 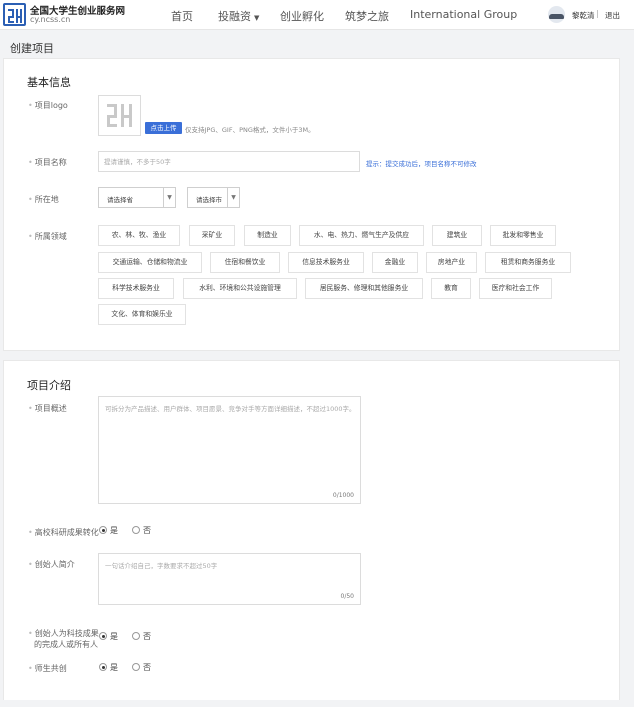 I want to click on industry-tag: 水、电、热力、燃气生产及供应, so click(x=361, y=235).